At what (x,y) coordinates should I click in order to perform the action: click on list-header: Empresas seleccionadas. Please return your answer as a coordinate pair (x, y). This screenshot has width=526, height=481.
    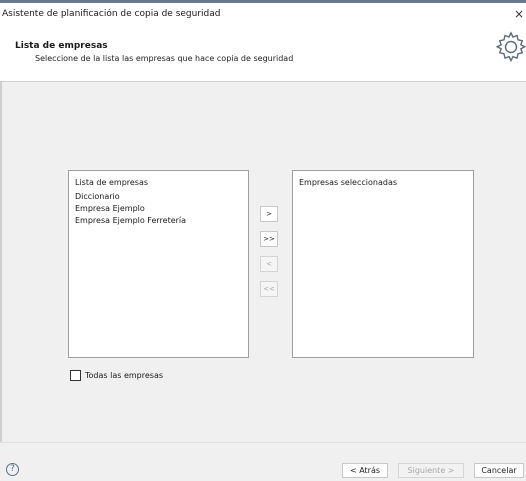
    Looking at the image, I should click on (348, 182).